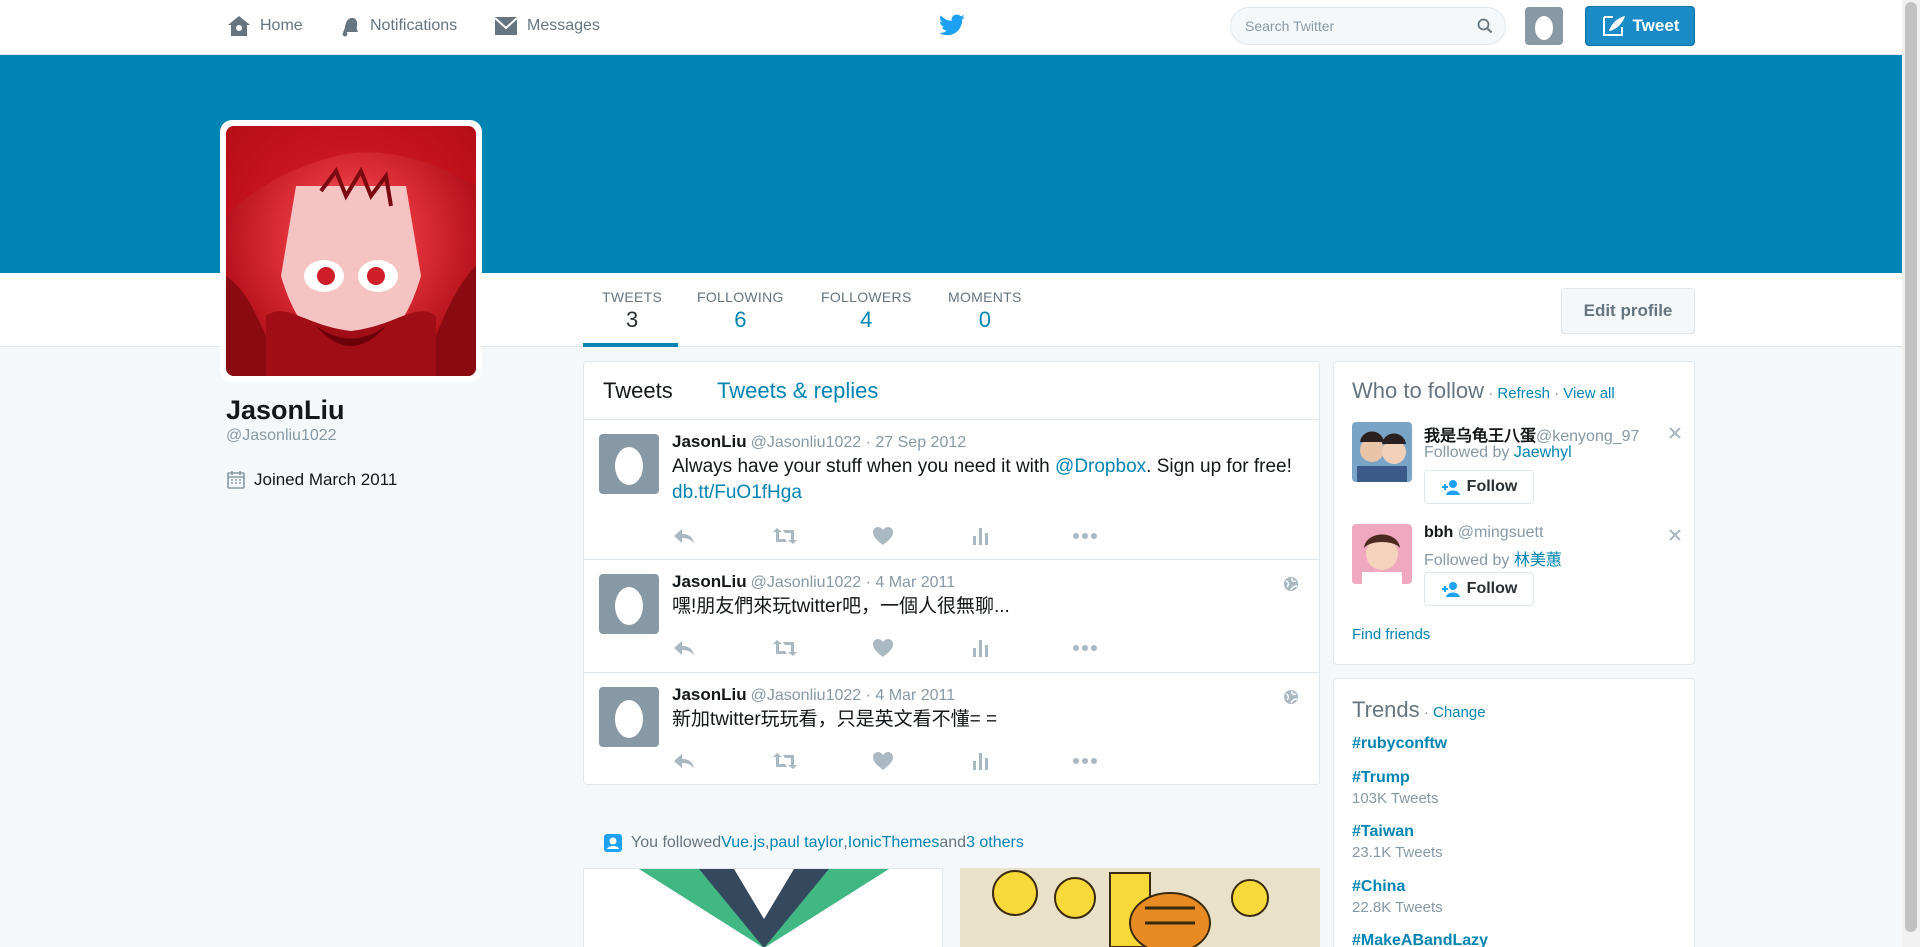  Describe the element at coordinates (1523, 393) in the screenshot. I see `refresh-link: Refresh` at that location.